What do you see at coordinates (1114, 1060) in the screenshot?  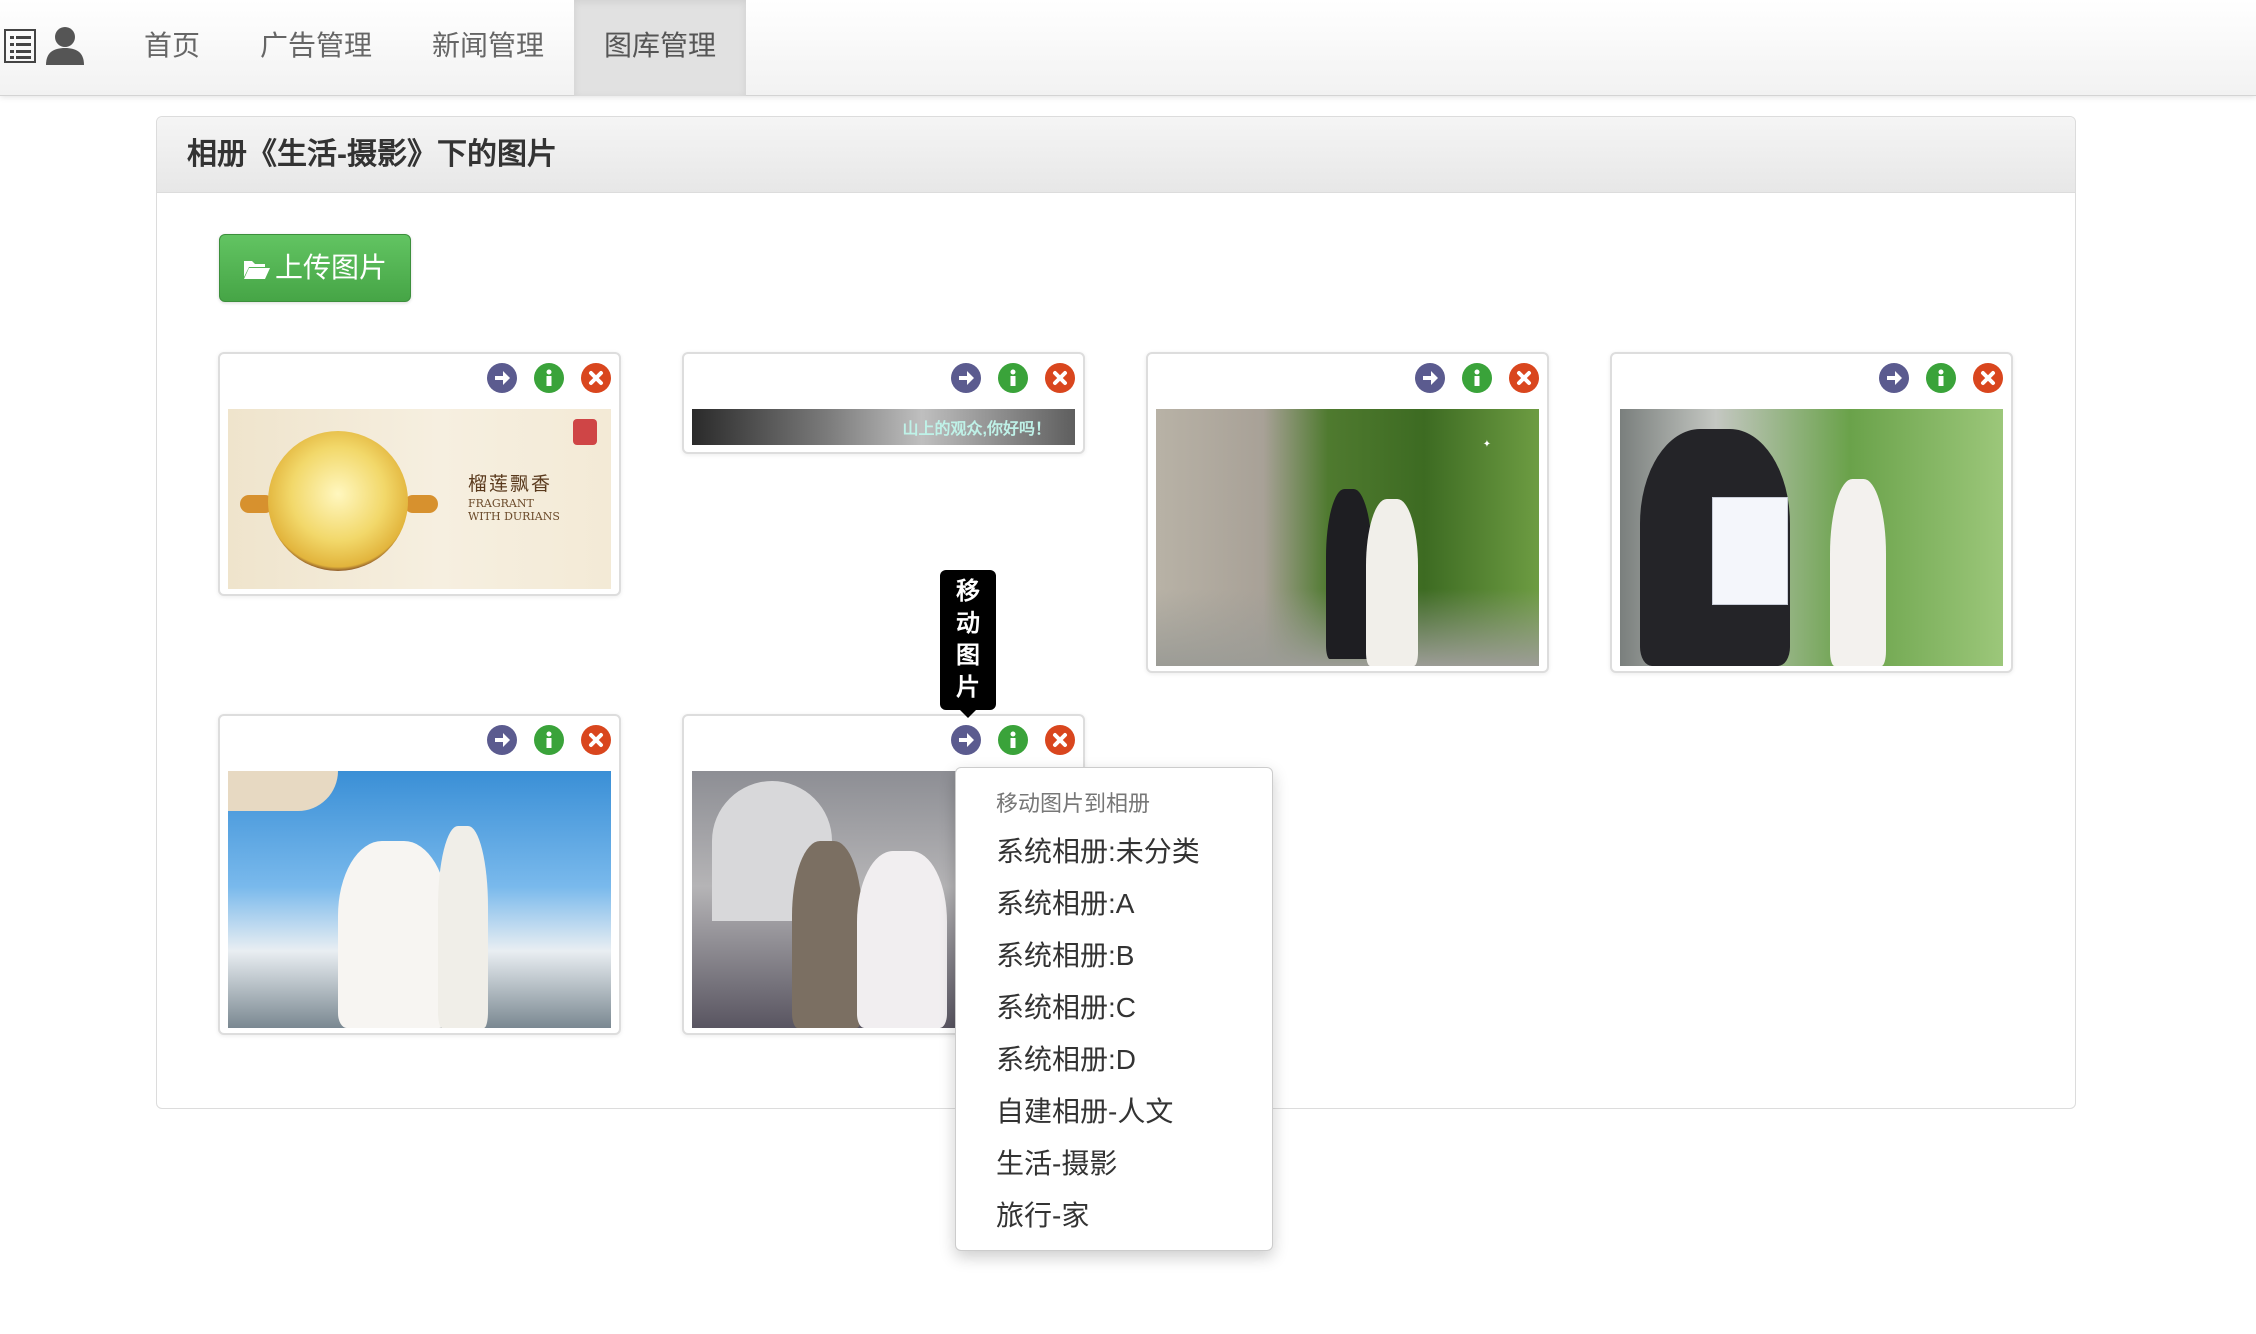 I see `album-option-d: 系统相册:D` at bounding box center [1114, 1060].